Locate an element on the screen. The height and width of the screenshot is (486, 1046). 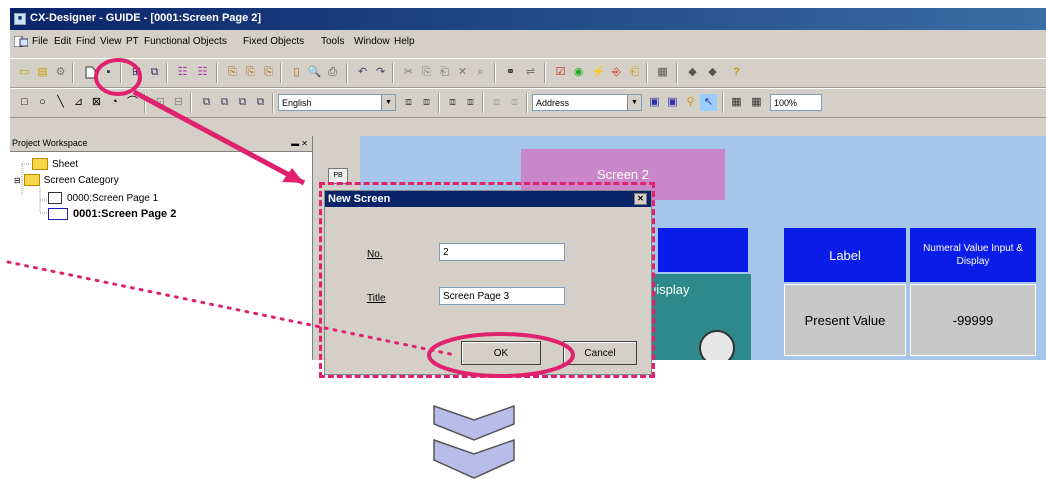
label-icon: ⧈ is located at coordinates (408, 102).